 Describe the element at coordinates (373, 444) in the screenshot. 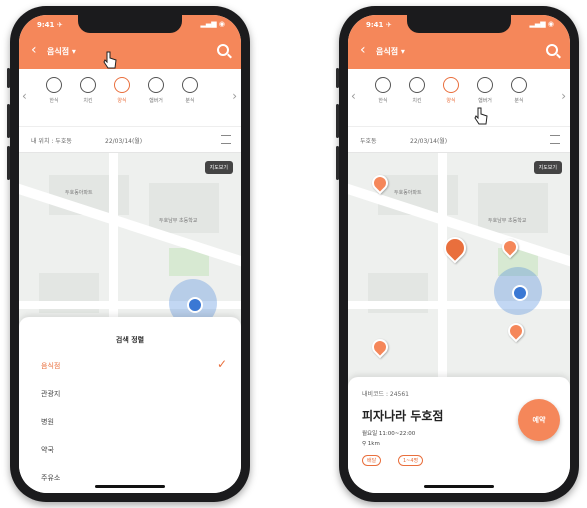

I see `distance-value: 1km` at that location.